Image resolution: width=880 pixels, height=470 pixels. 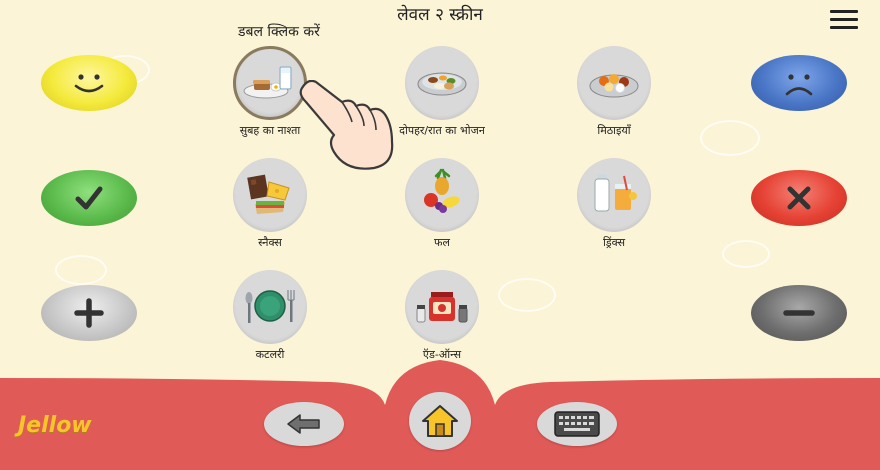 I want to click on category-drinks: ड्रिंक्स, so click(x=614, y=204).